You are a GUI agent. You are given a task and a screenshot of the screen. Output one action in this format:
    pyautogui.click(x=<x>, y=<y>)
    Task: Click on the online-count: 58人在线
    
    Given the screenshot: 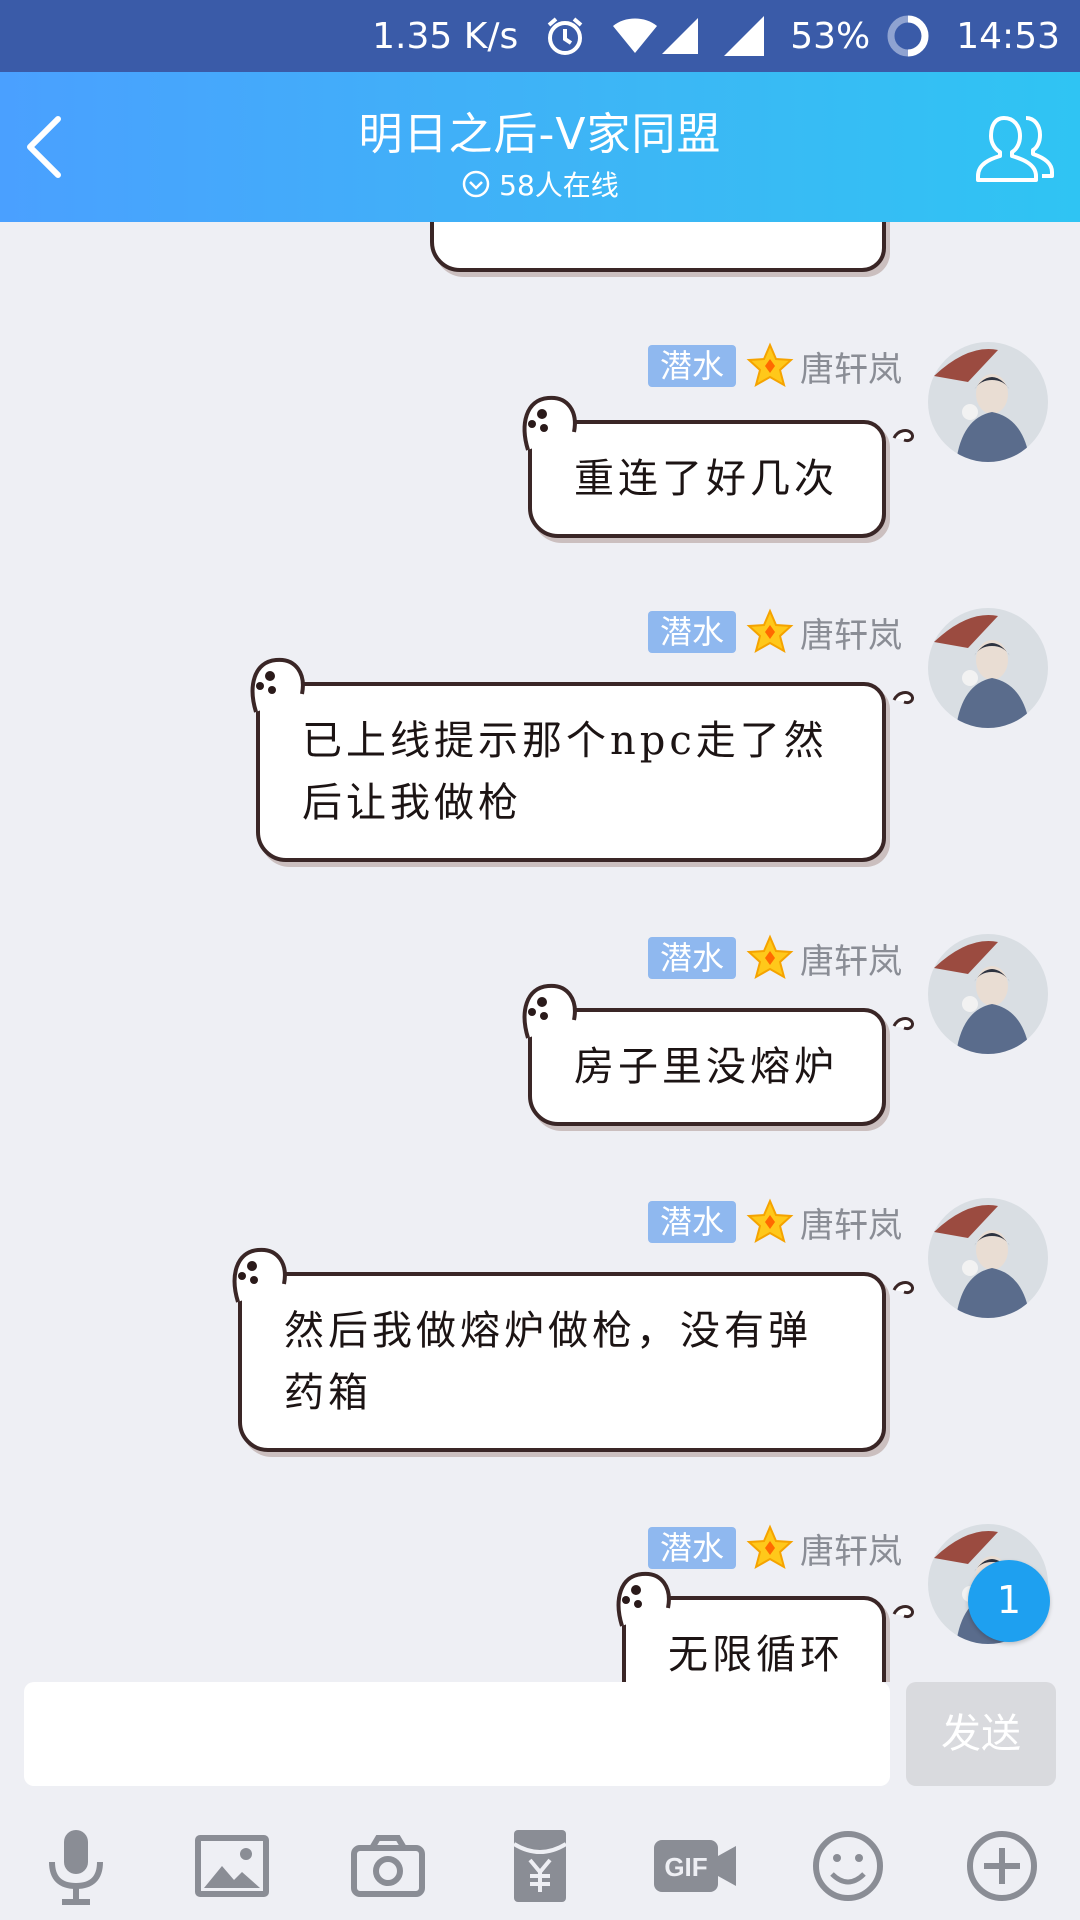 What is the action you would take?
    pyautogui.click(x=540, y=184)
    